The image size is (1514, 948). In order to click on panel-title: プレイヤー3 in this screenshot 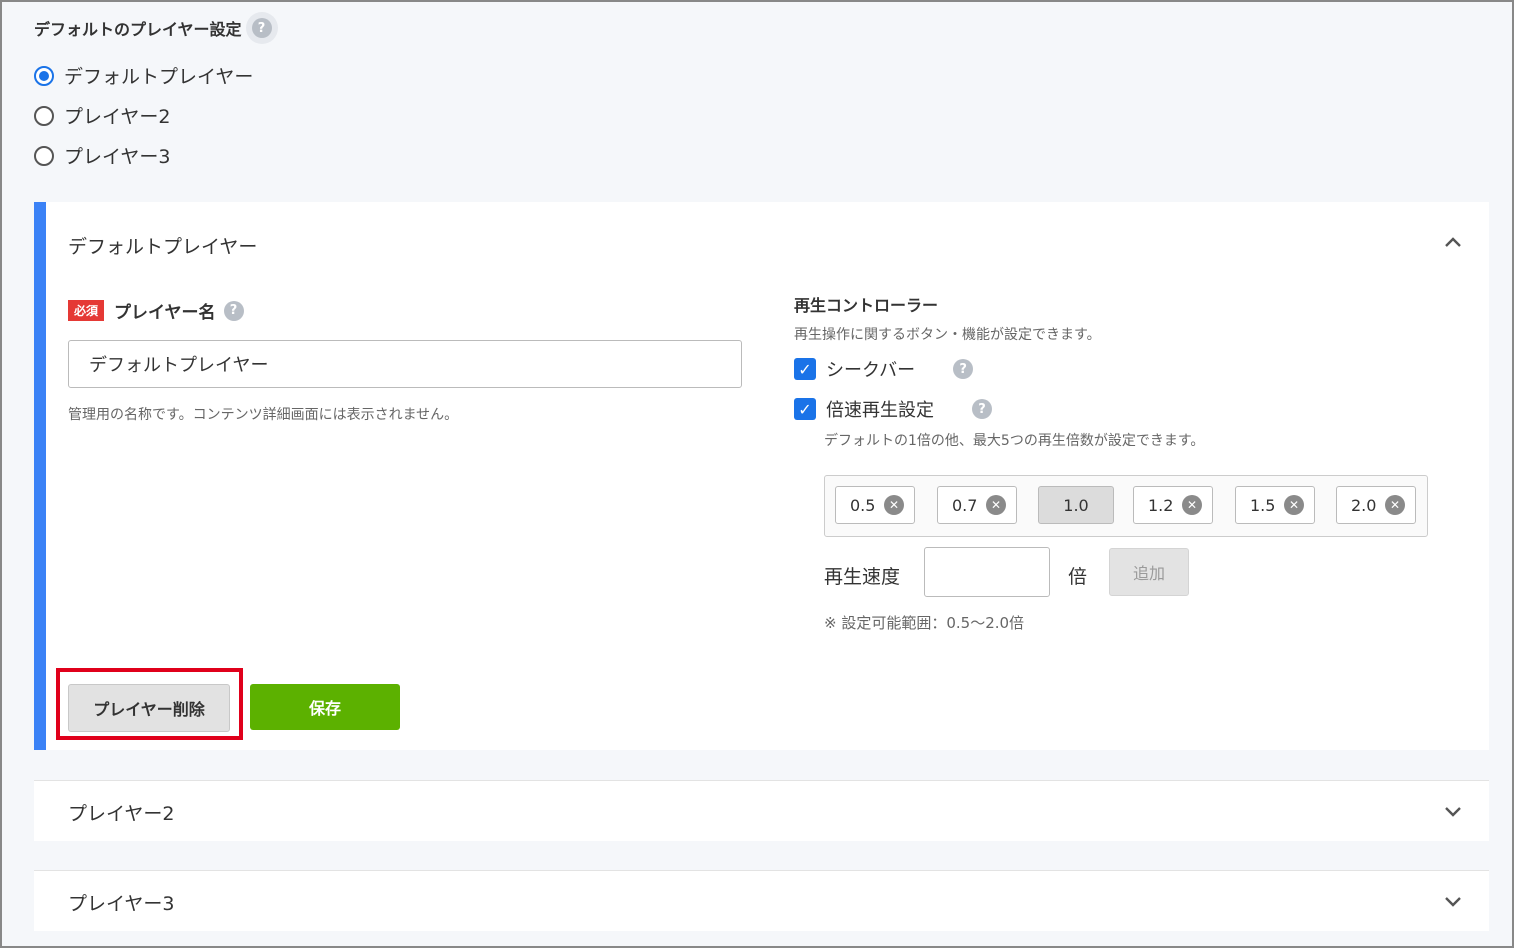, I will do `click(121, 902)`.